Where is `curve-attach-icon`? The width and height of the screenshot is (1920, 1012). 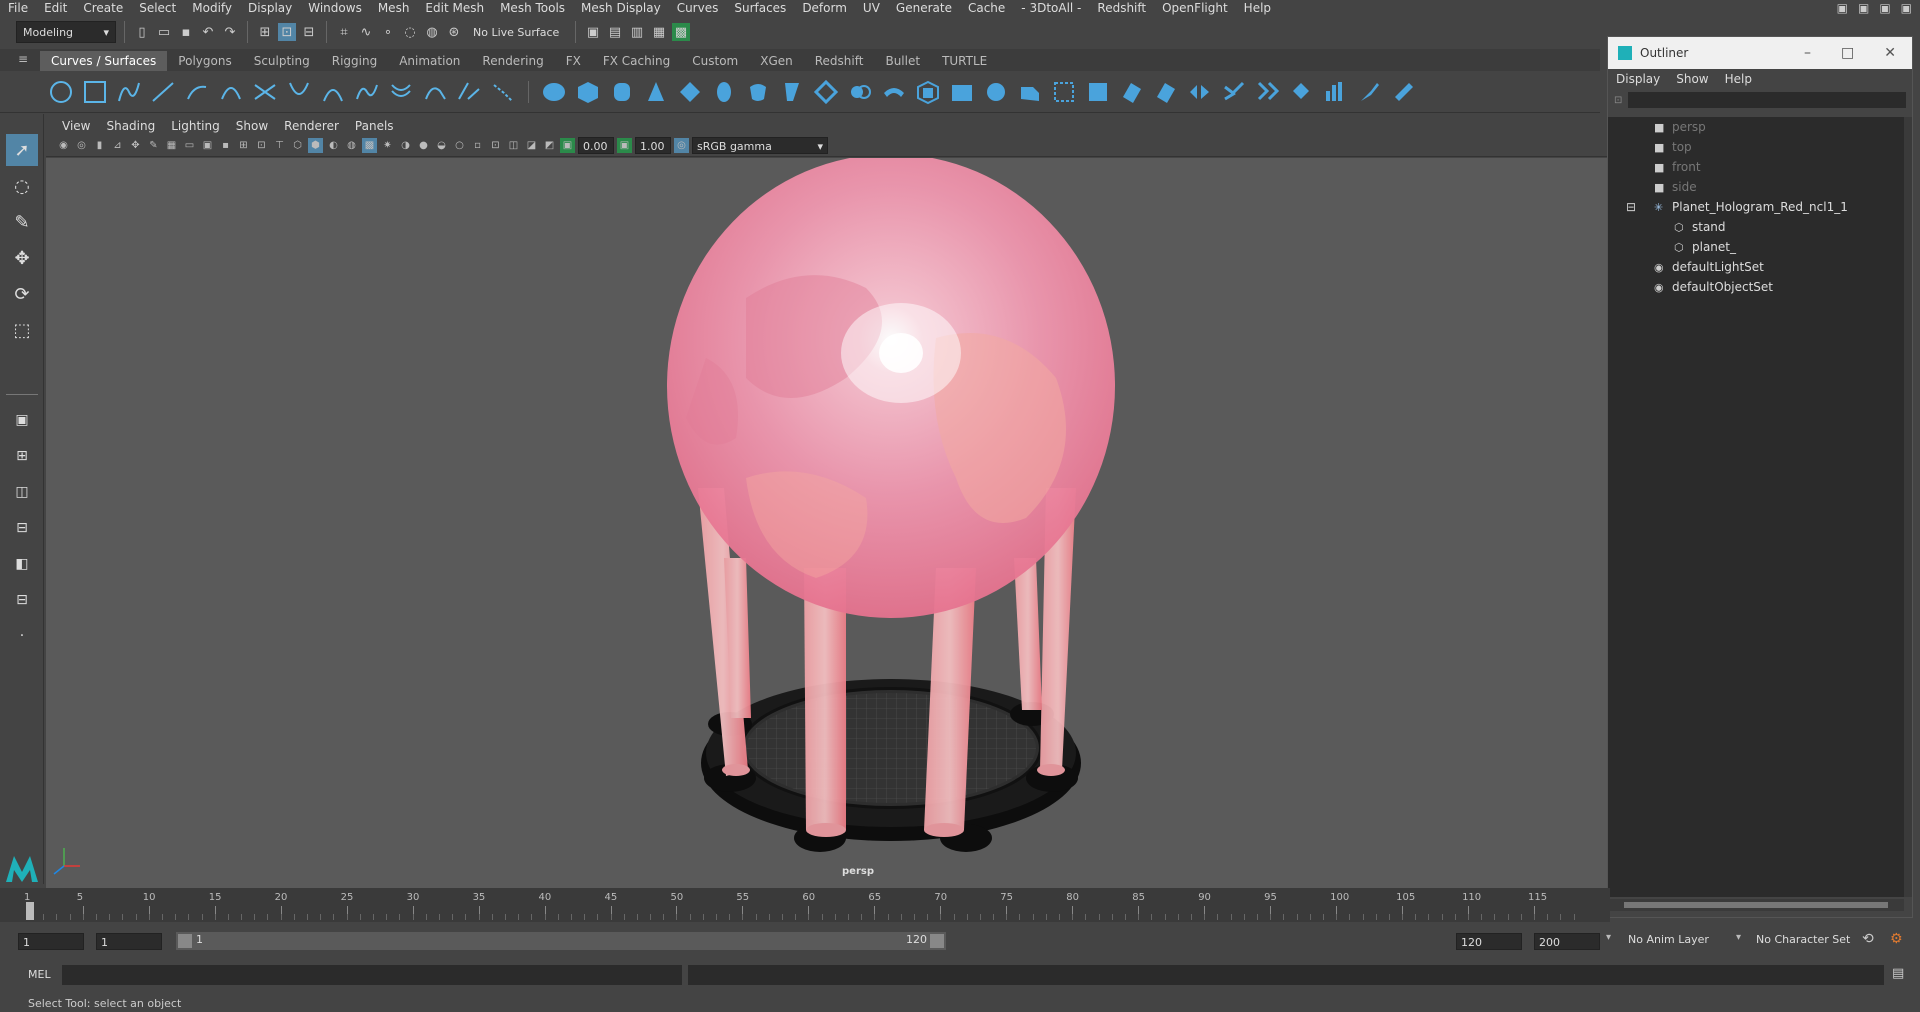
curve-attach-icon is located at coordinates (299, 92).